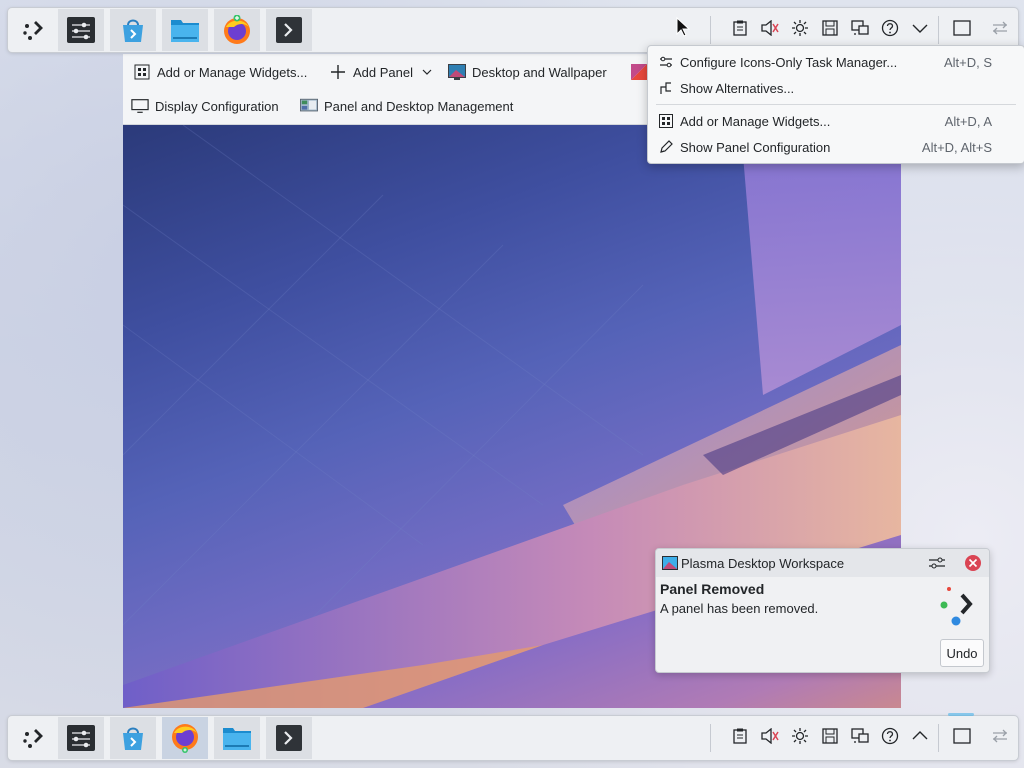 This screenshot has width=1024, height=768. I want to click on notification-header: Plasma Desktop Workspace, so click(822, 563).